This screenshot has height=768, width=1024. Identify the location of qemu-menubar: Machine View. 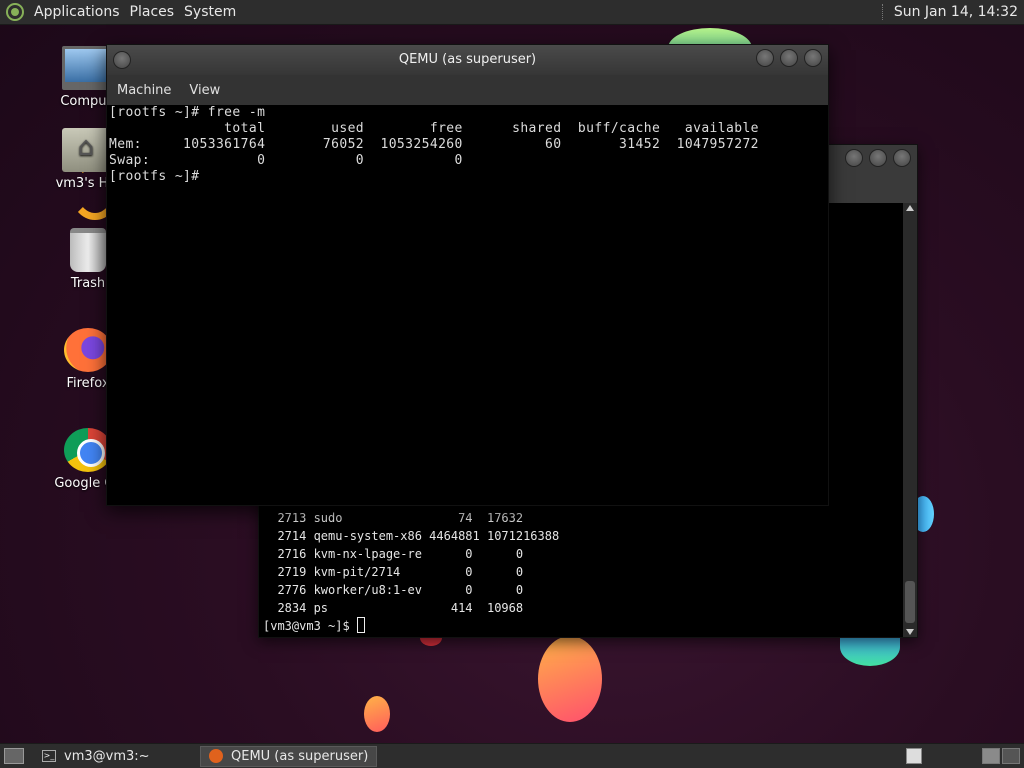
(467, 90).